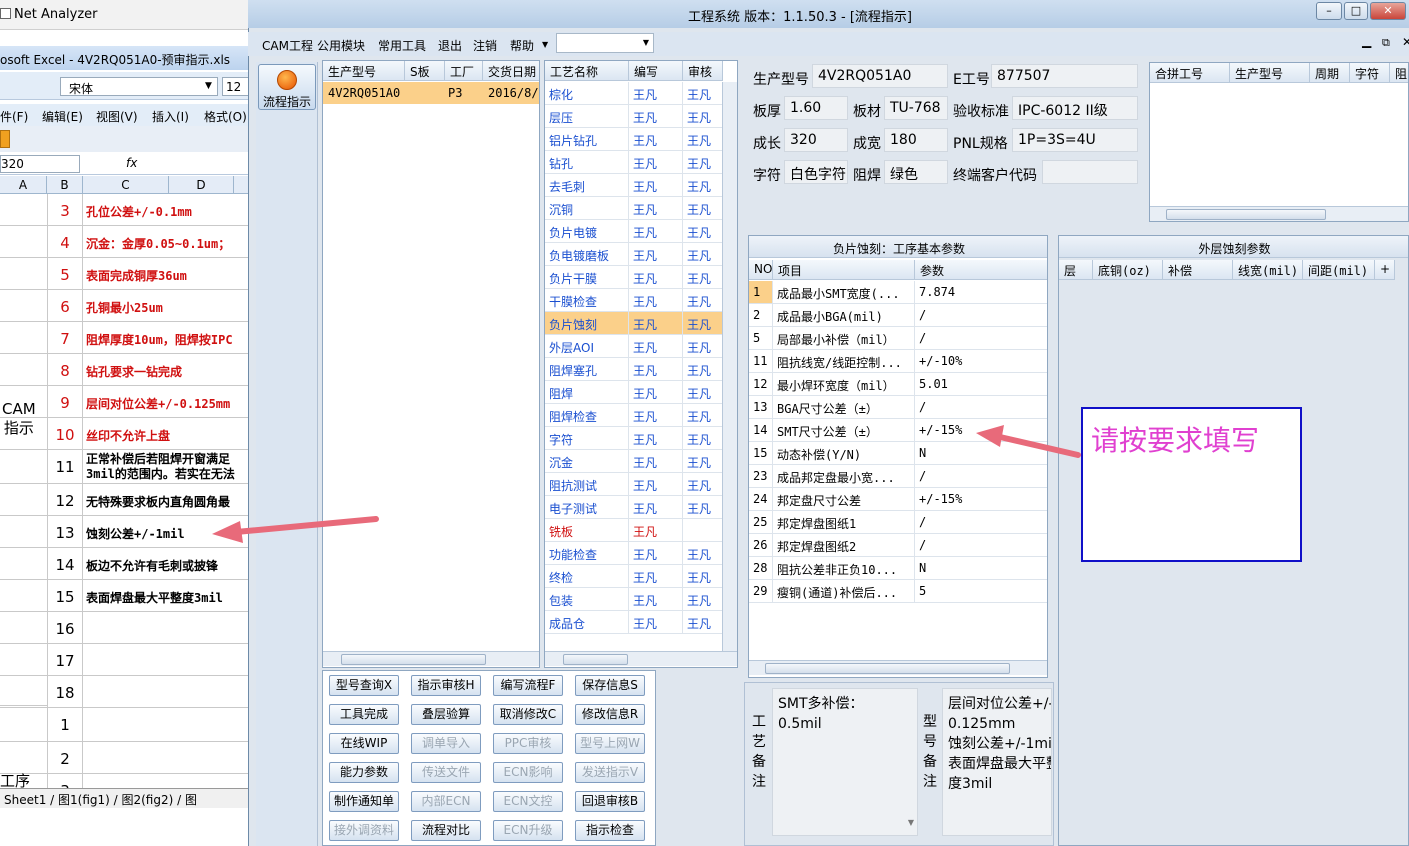  I want to click on arrow-right-icon, so click(1039, 446).